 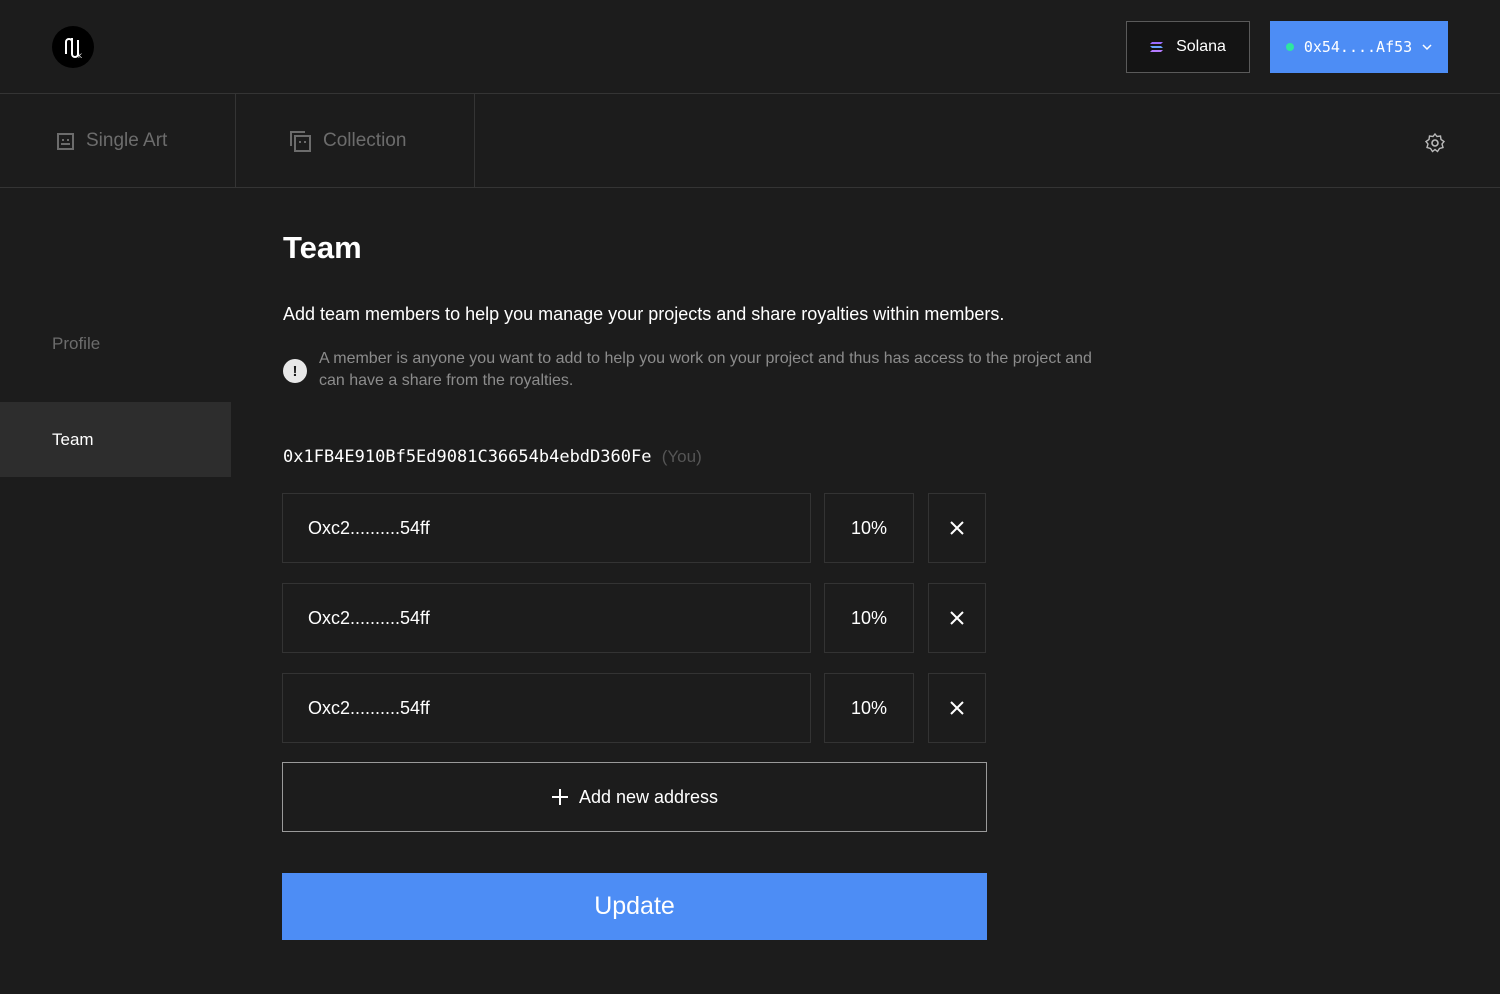 I want to click on wallet-button: 0x54....Af53, so click(x=1359, y=47).